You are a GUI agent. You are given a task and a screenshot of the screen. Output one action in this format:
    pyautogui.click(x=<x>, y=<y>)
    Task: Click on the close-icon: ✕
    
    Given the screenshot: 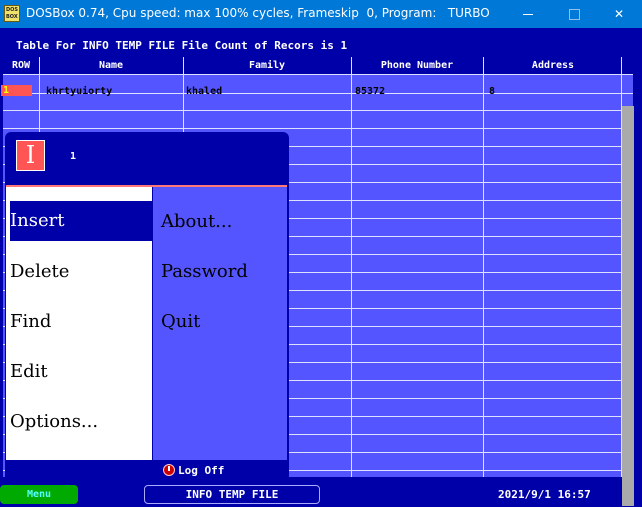 What is the action you would take?
    pyautogui.click(x=619, y=14)
    